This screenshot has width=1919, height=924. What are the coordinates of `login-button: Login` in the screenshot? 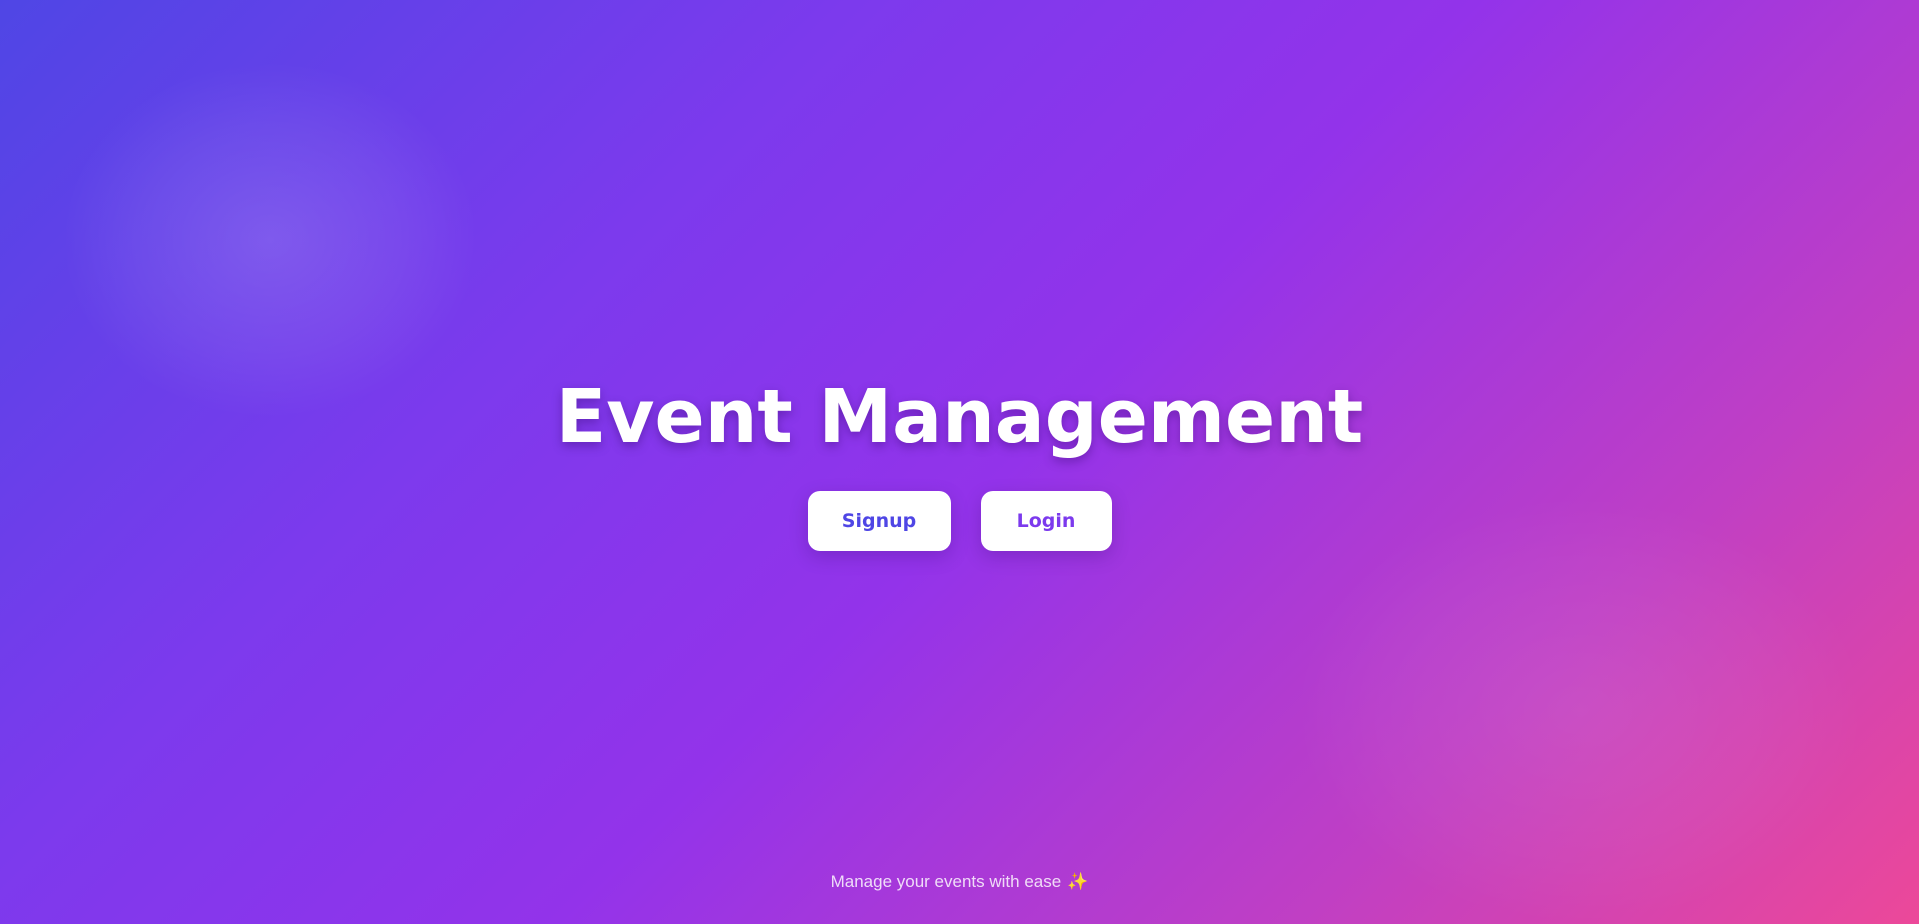 It's located at (1046, 521).